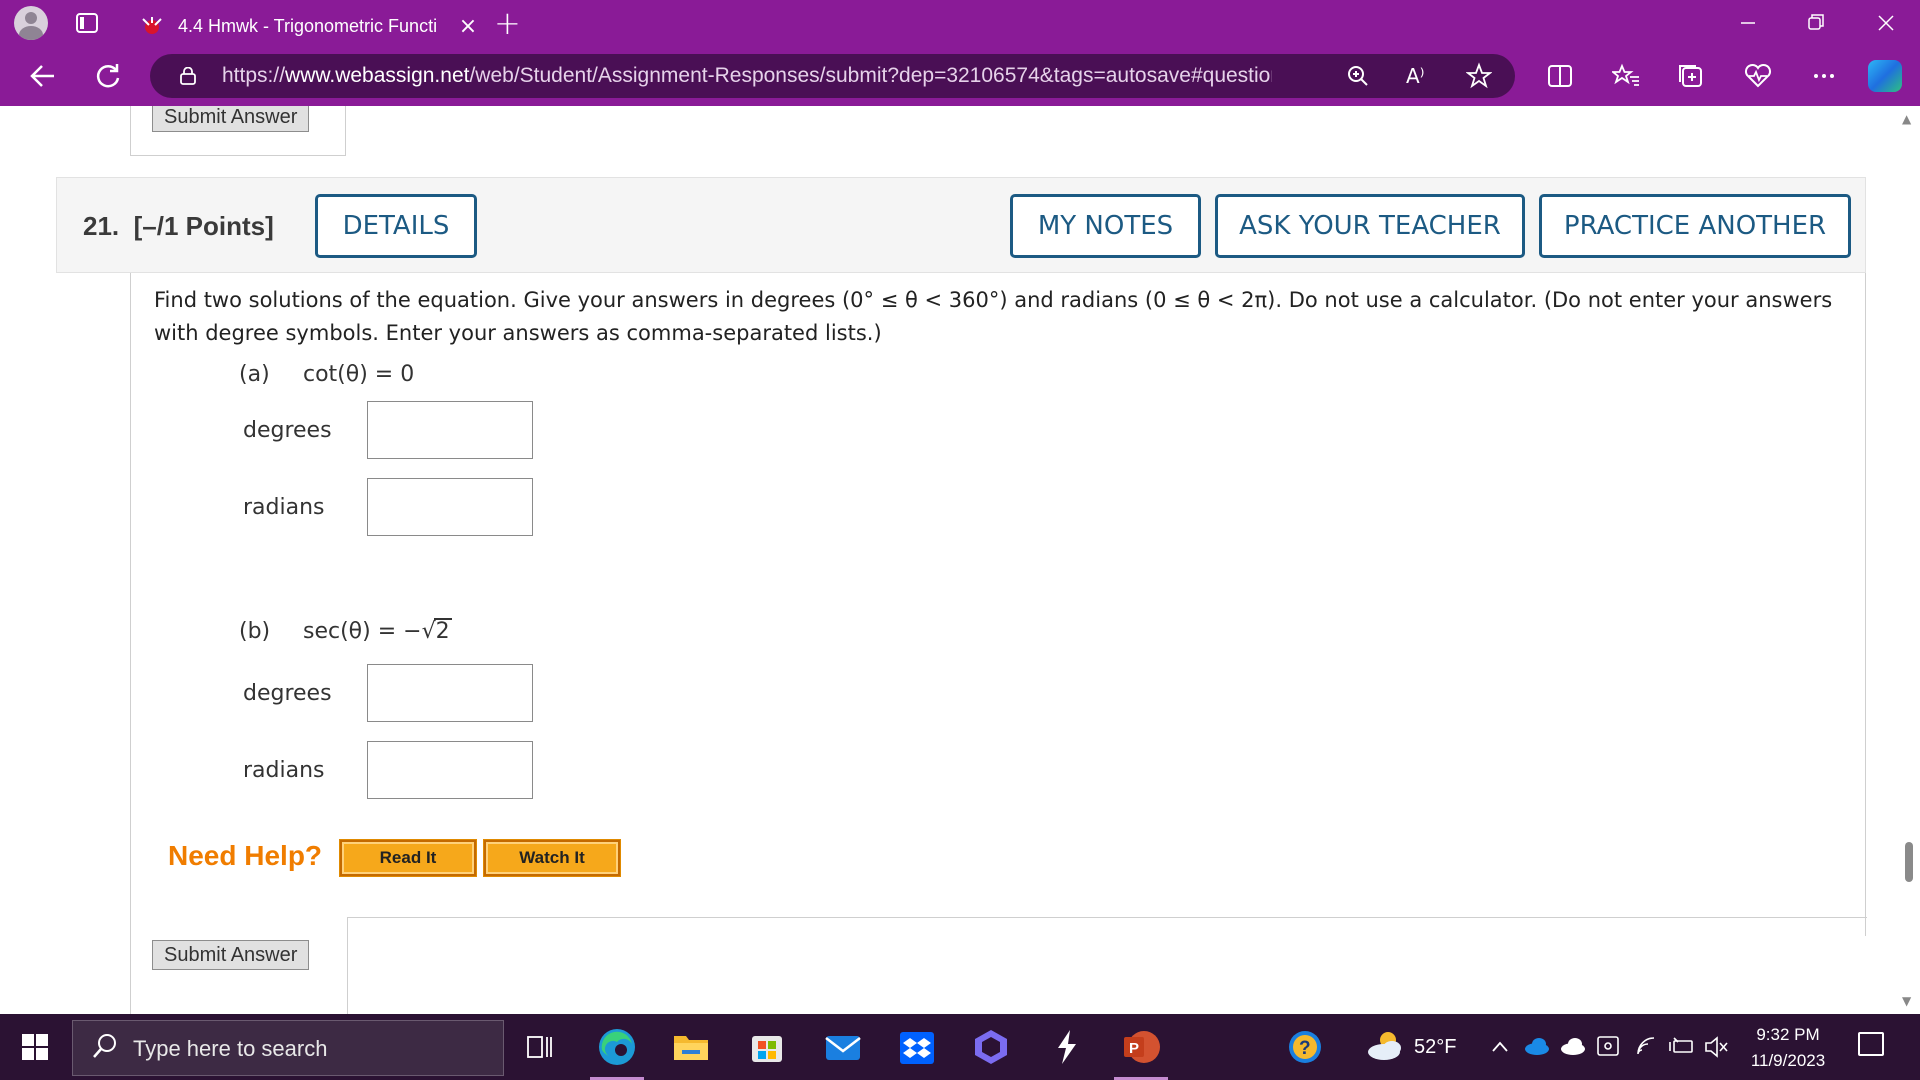  What do you see at coordinates (178, 226) in the screenshot?
I see `question-number: 21. [–/1 Points]` at bounding box center [178, 226].